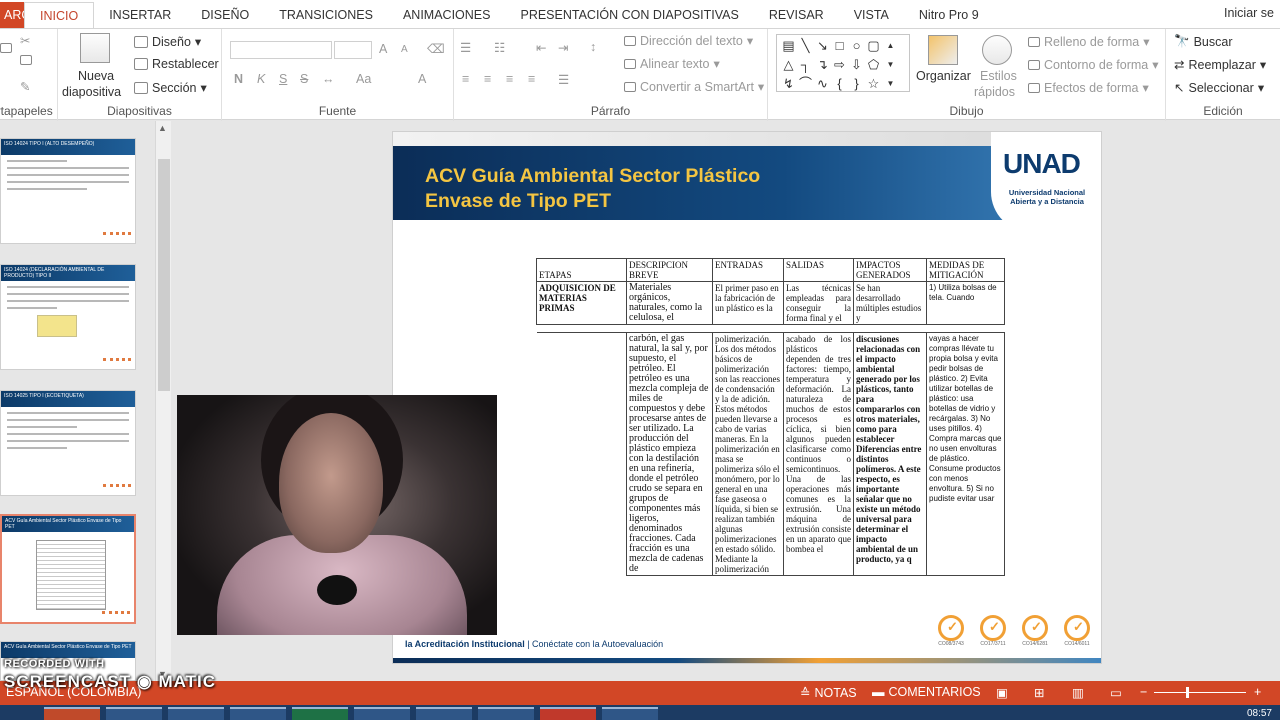  What do you see at coordinates (25, 86) in the screenshot?
I see `format-painter-icon: ✎` at bounding box center [25, 86].